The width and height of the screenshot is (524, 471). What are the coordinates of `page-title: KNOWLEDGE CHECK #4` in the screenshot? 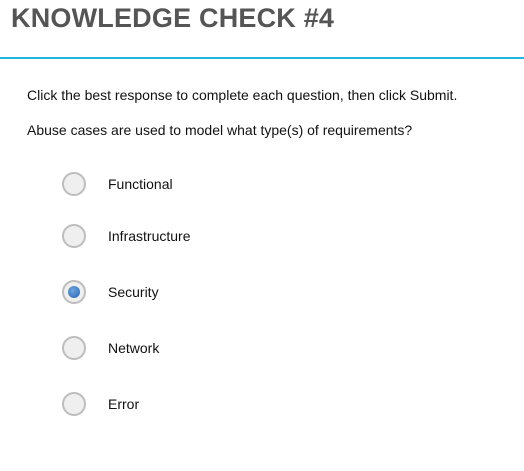 It's located at (173, 18).